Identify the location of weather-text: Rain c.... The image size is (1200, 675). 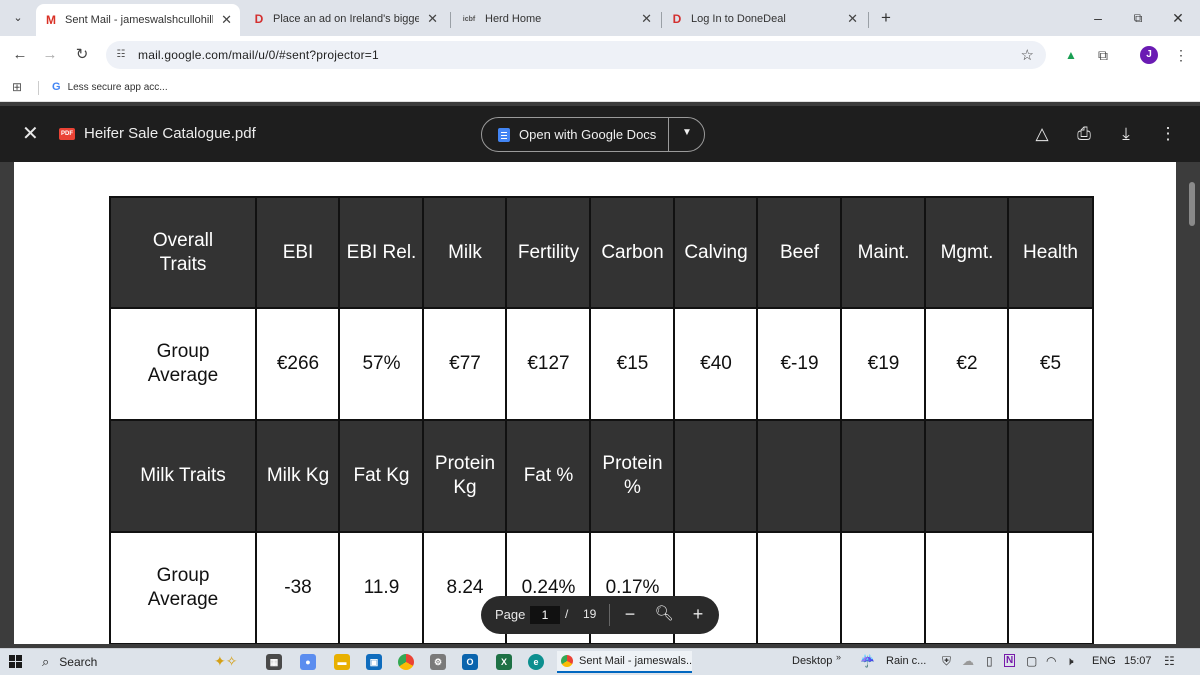
(906, 661).